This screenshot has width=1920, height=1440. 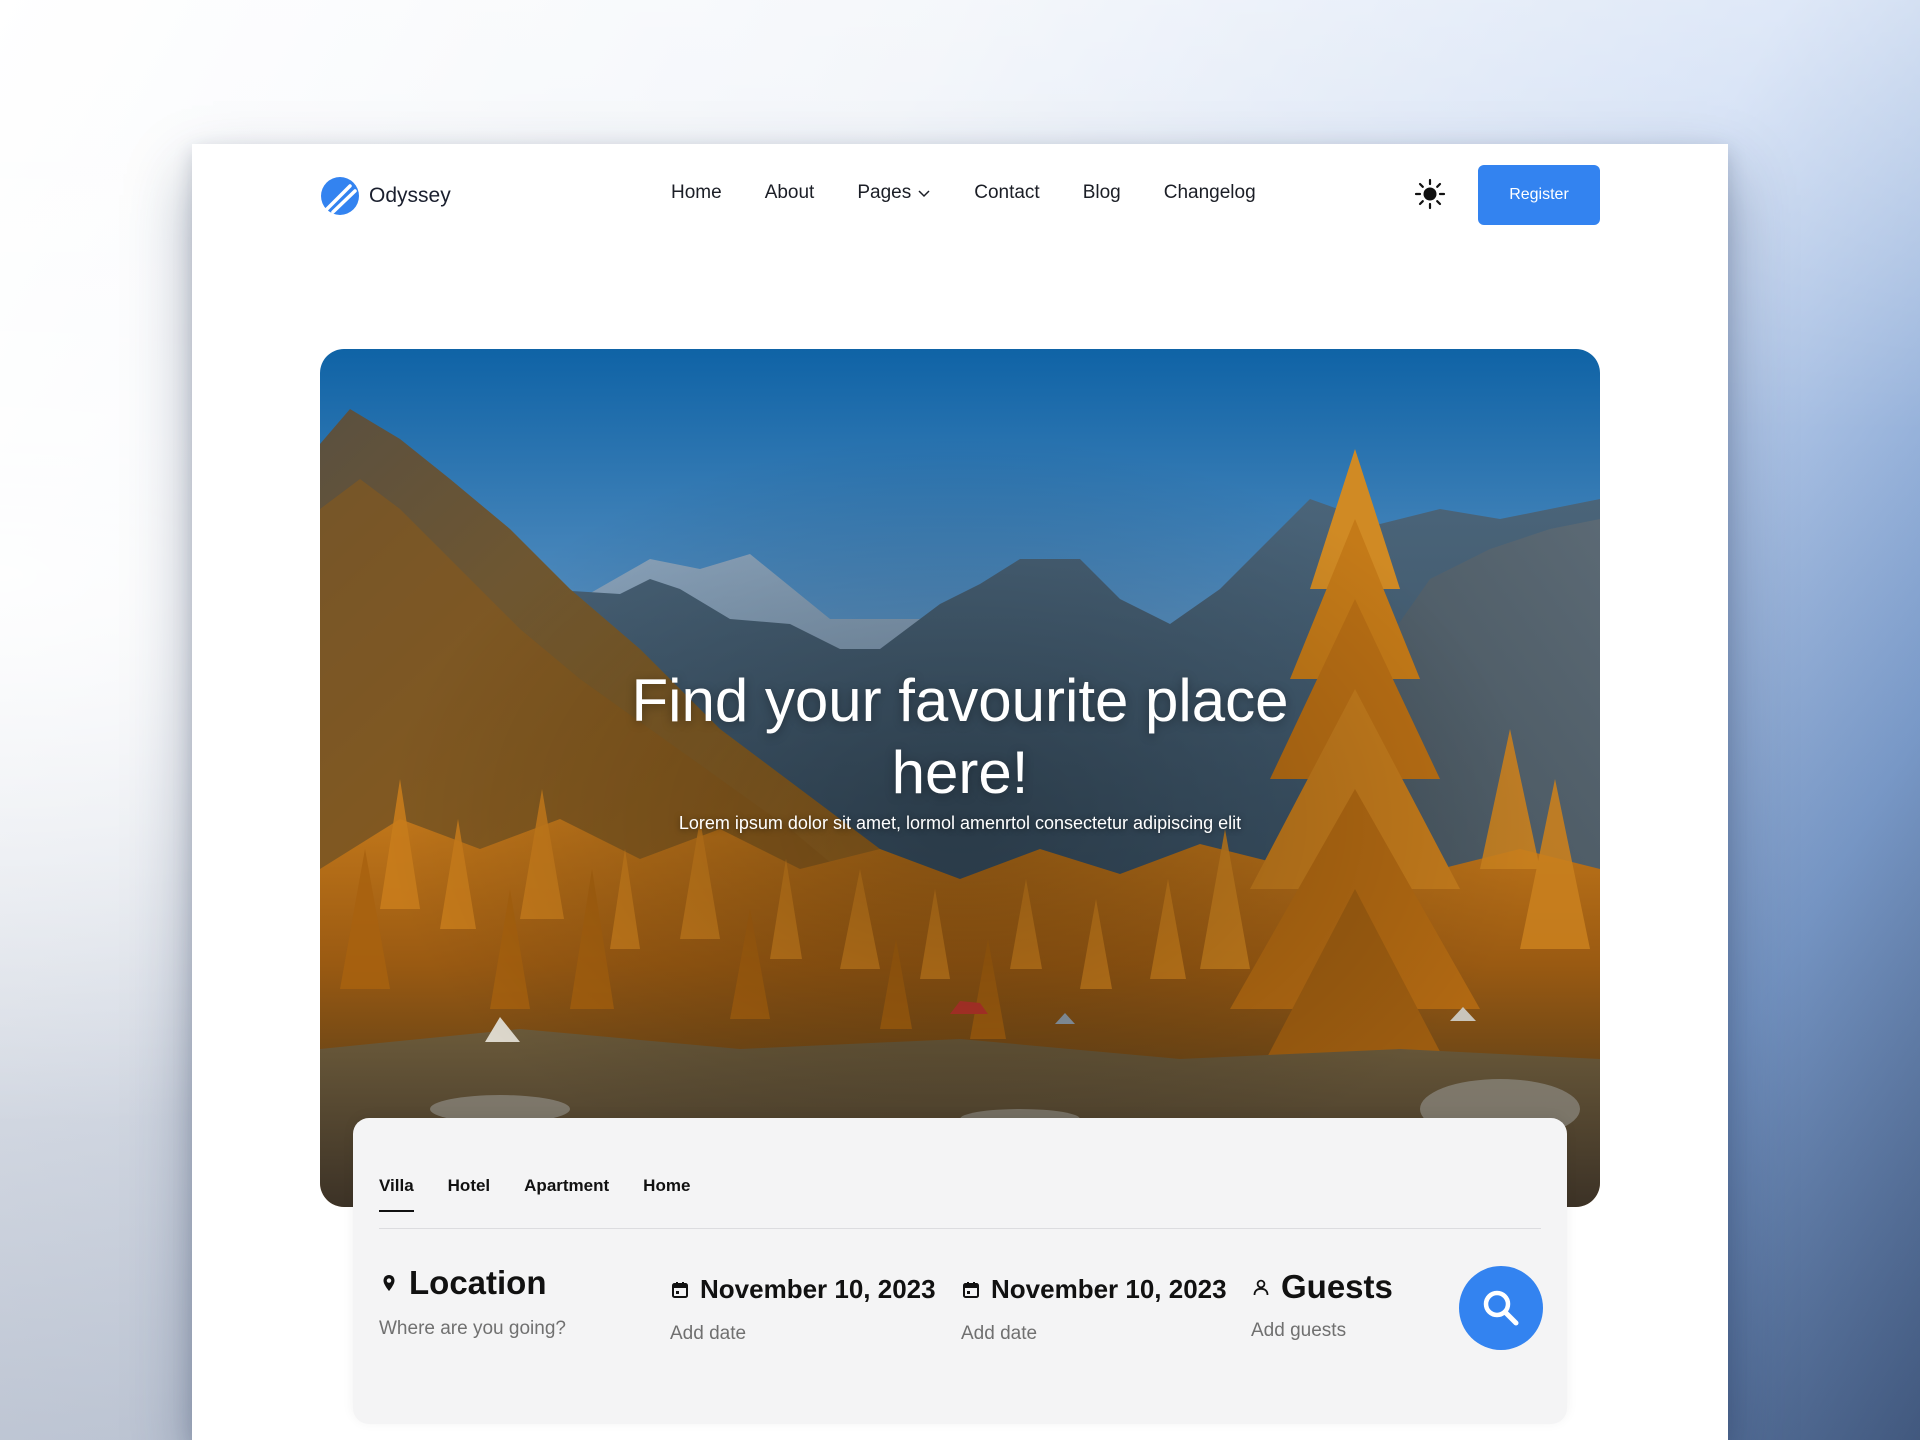 I want to click on checkout-date-field: November 10, 2023 Add date, so click(x=1094, y=1309).